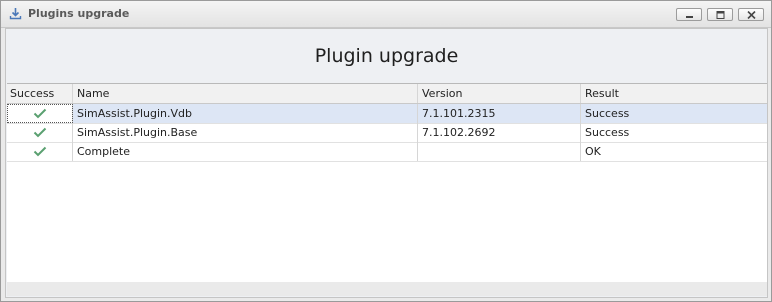 The image size is (772, 302). What do you see at coordinates (15, 13) in the screenshot?
I see `download-icon` at bounding box center [15, 13].